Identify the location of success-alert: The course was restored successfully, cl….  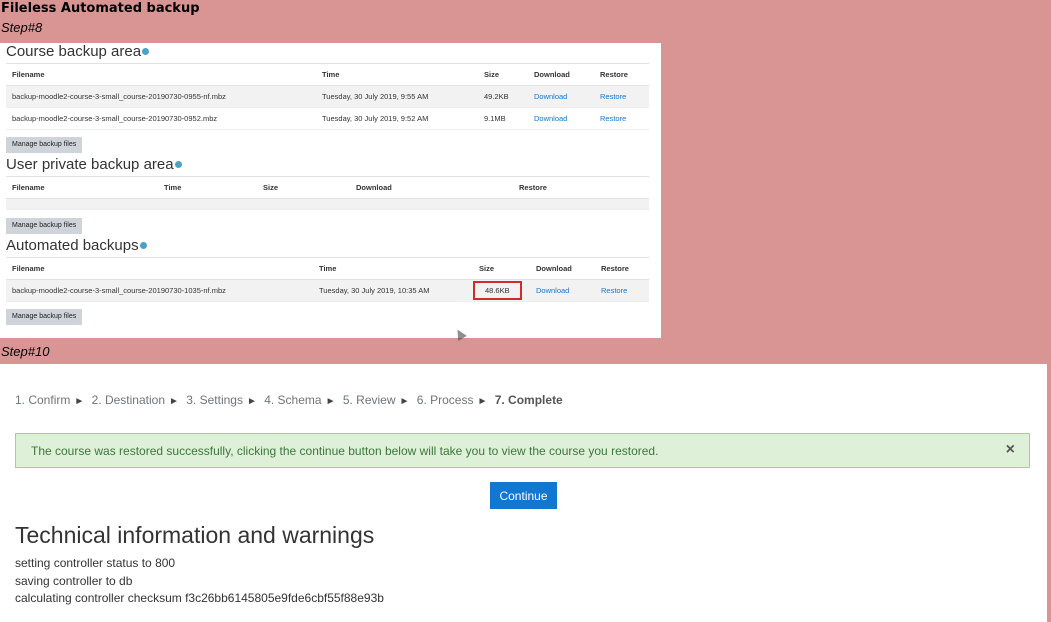
(522, 450).